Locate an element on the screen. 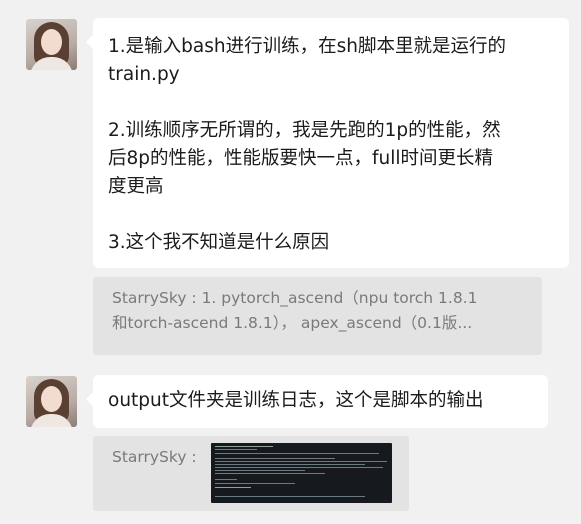 This screenshot has height=524, width=581. terminal-screenshot-thumbnail is located at coordinates (301, 473).